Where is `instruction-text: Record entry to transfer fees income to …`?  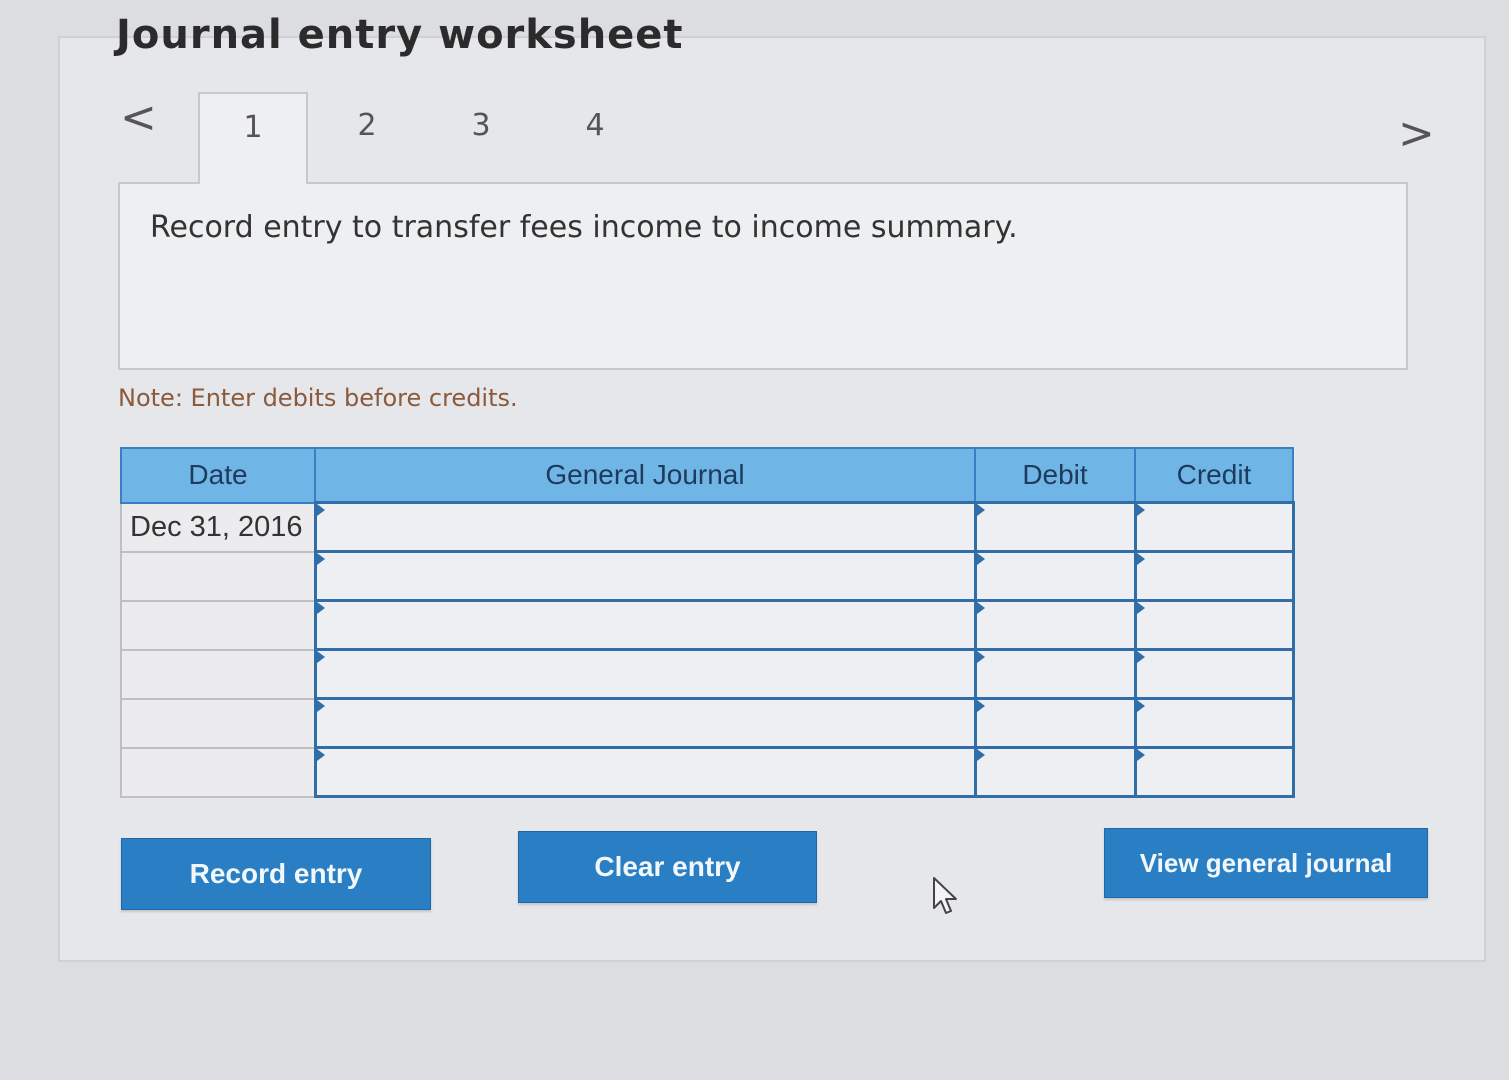
instruction-text: Record entry to transfer fees income to … is located at coordinates (584, 227).